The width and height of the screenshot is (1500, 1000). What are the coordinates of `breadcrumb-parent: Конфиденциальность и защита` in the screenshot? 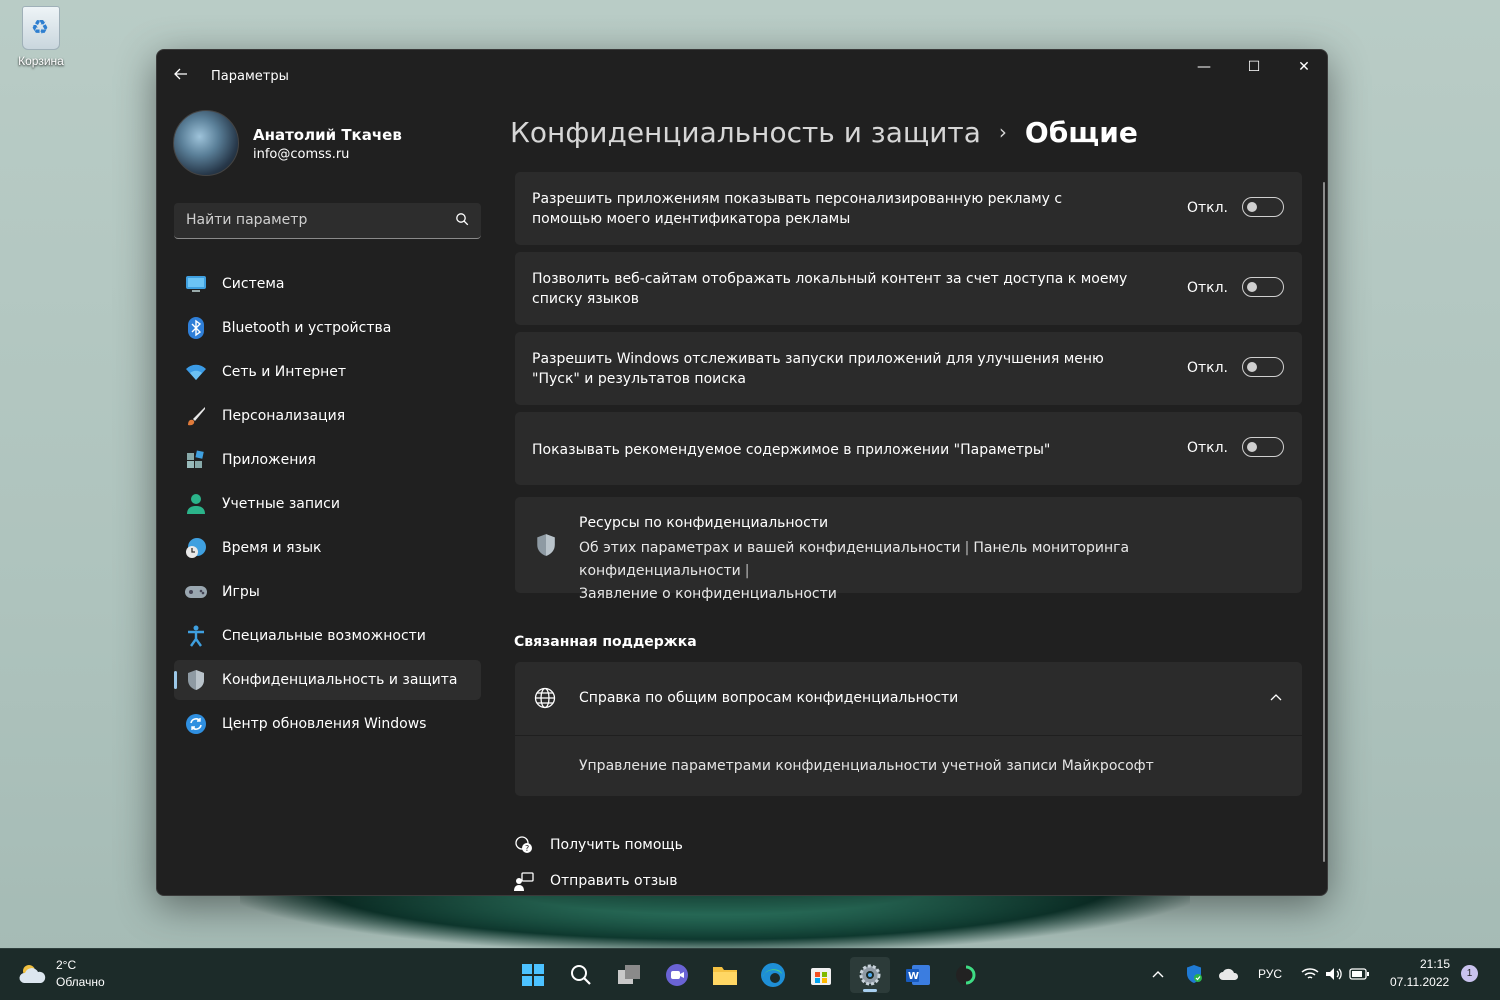 It's located at (745, 132).